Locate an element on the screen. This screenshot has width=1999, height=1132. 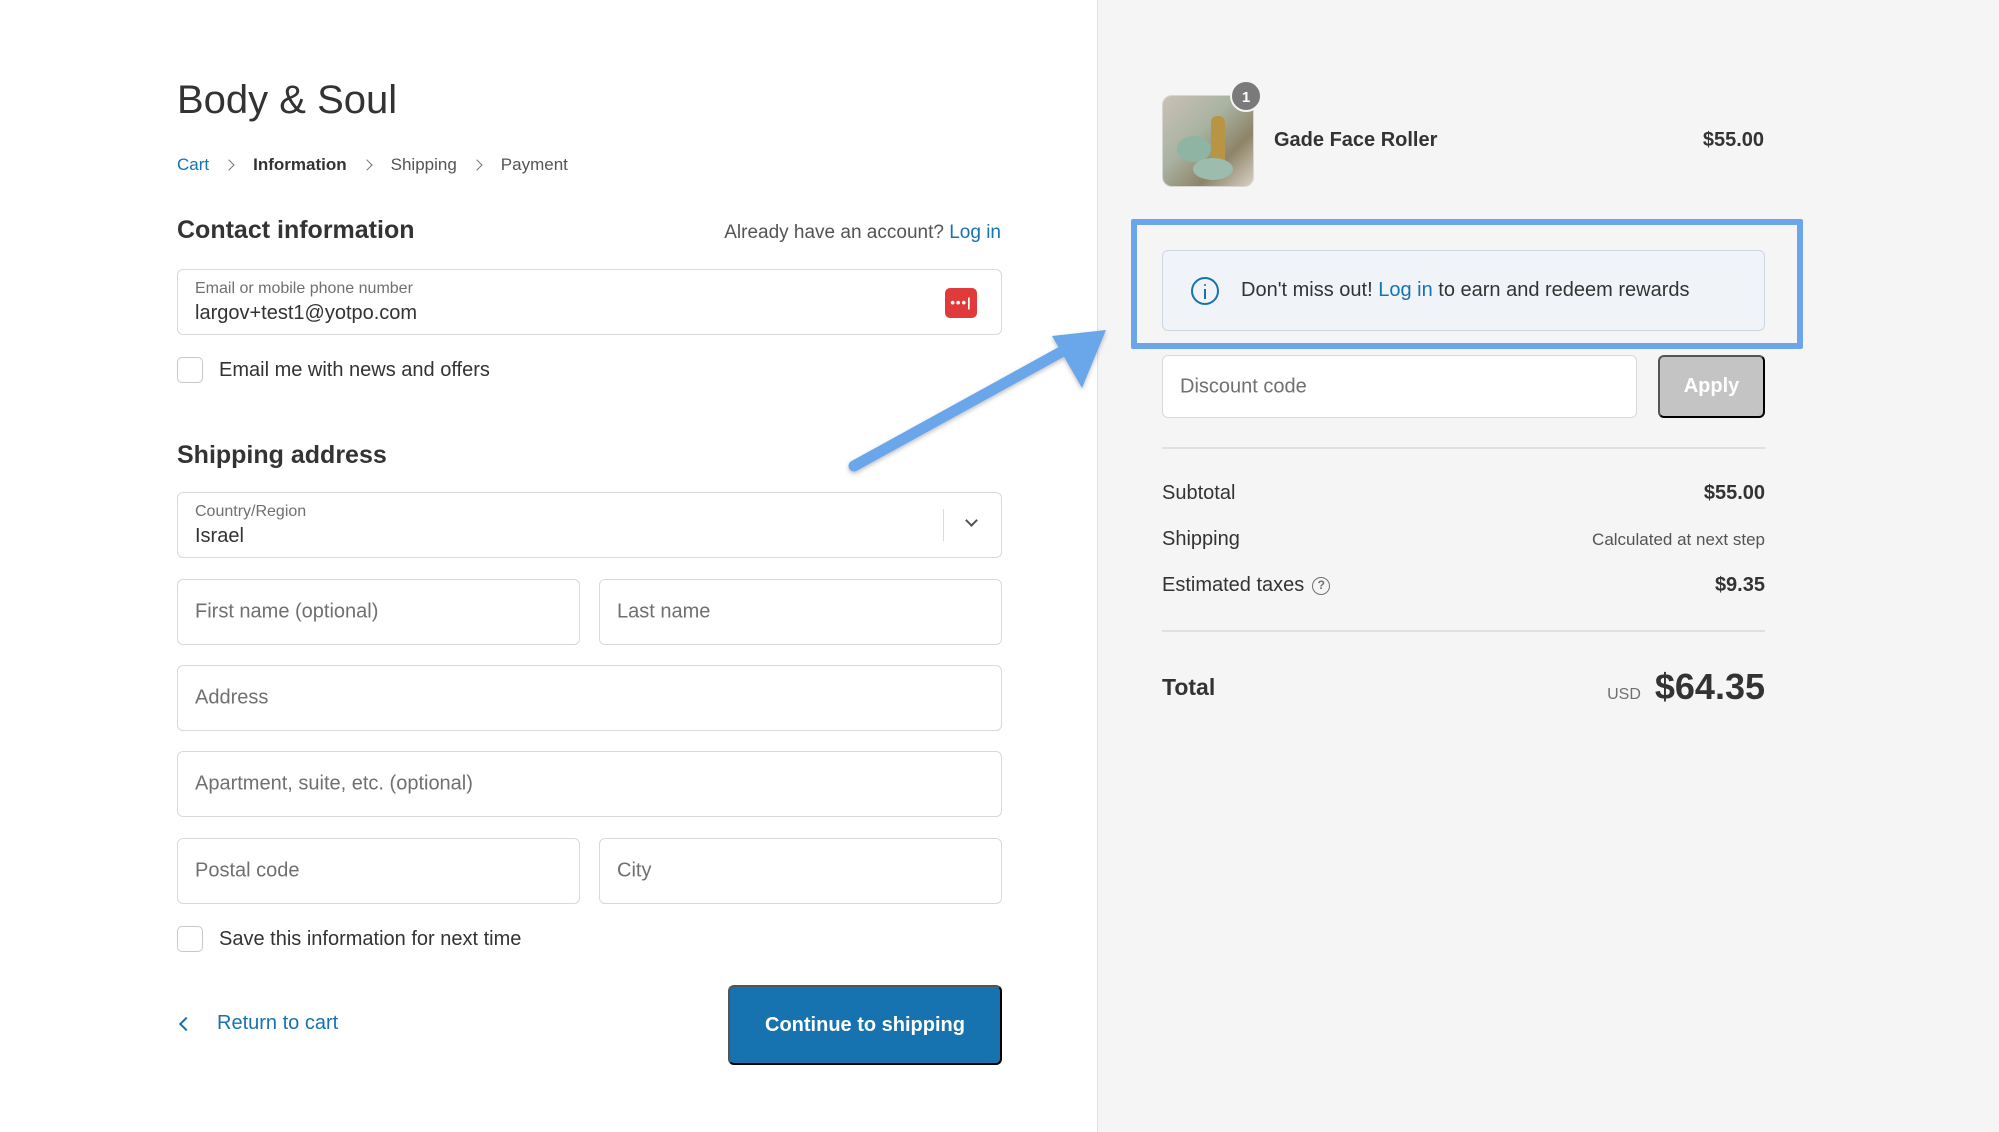
newsletter-checkbox-row: Email me with news and offers is located at coordinates (333, 370).